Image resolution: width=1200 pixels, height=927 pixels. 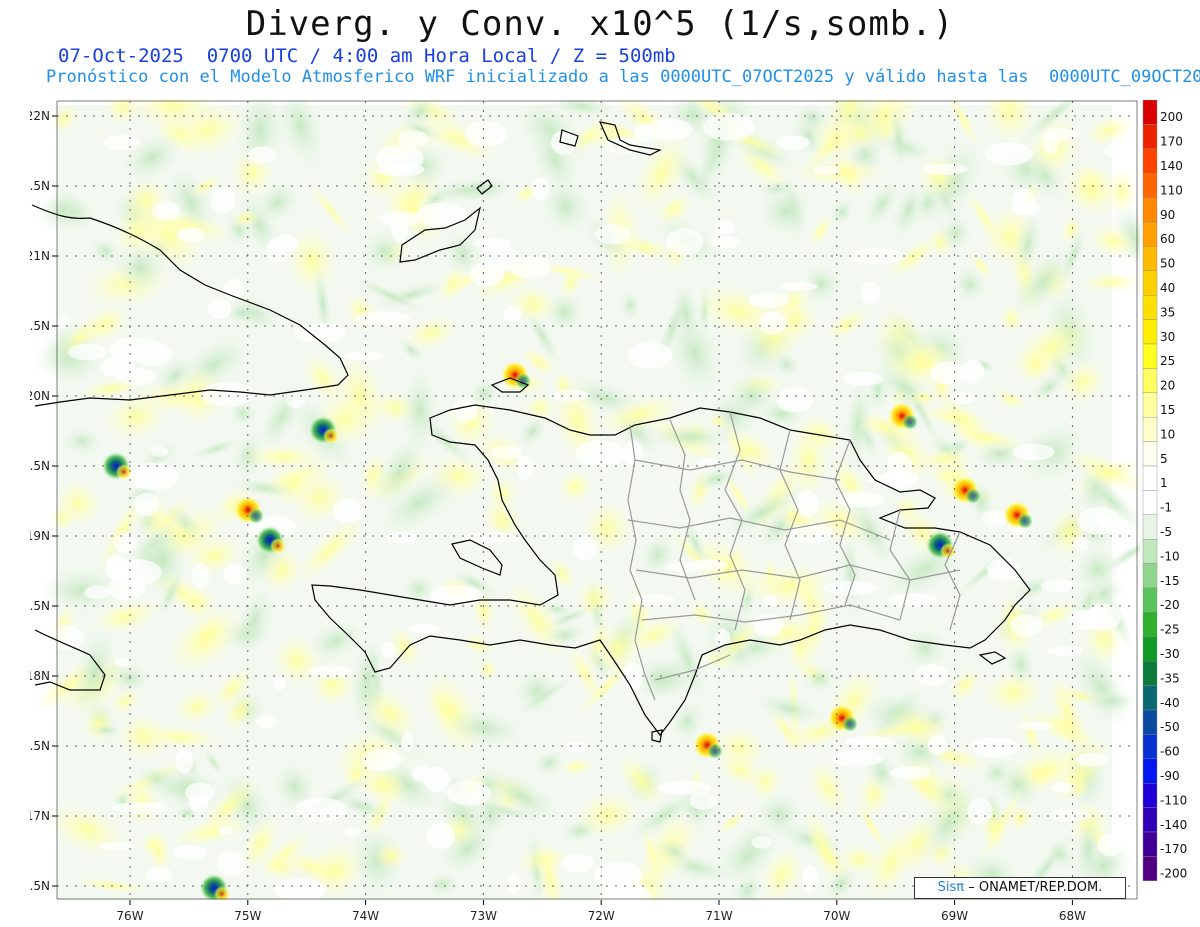 What do you see at coordinates (40, 186) in the screenshot?
I see `lat-label: 1.5N` at bounding box center [40, 186].